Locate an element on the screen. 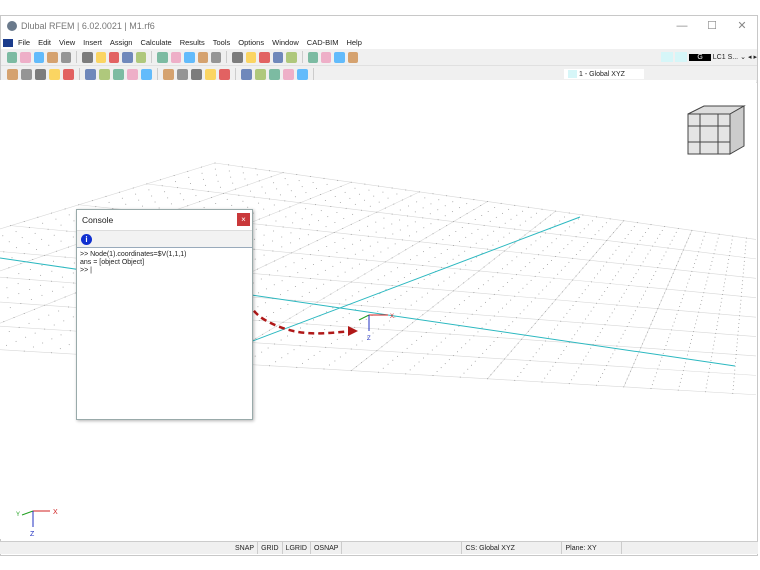 This screenshot has width=760, height=570. menu-cad-bim: CAD-BIM is located at coordinates (323, 42).